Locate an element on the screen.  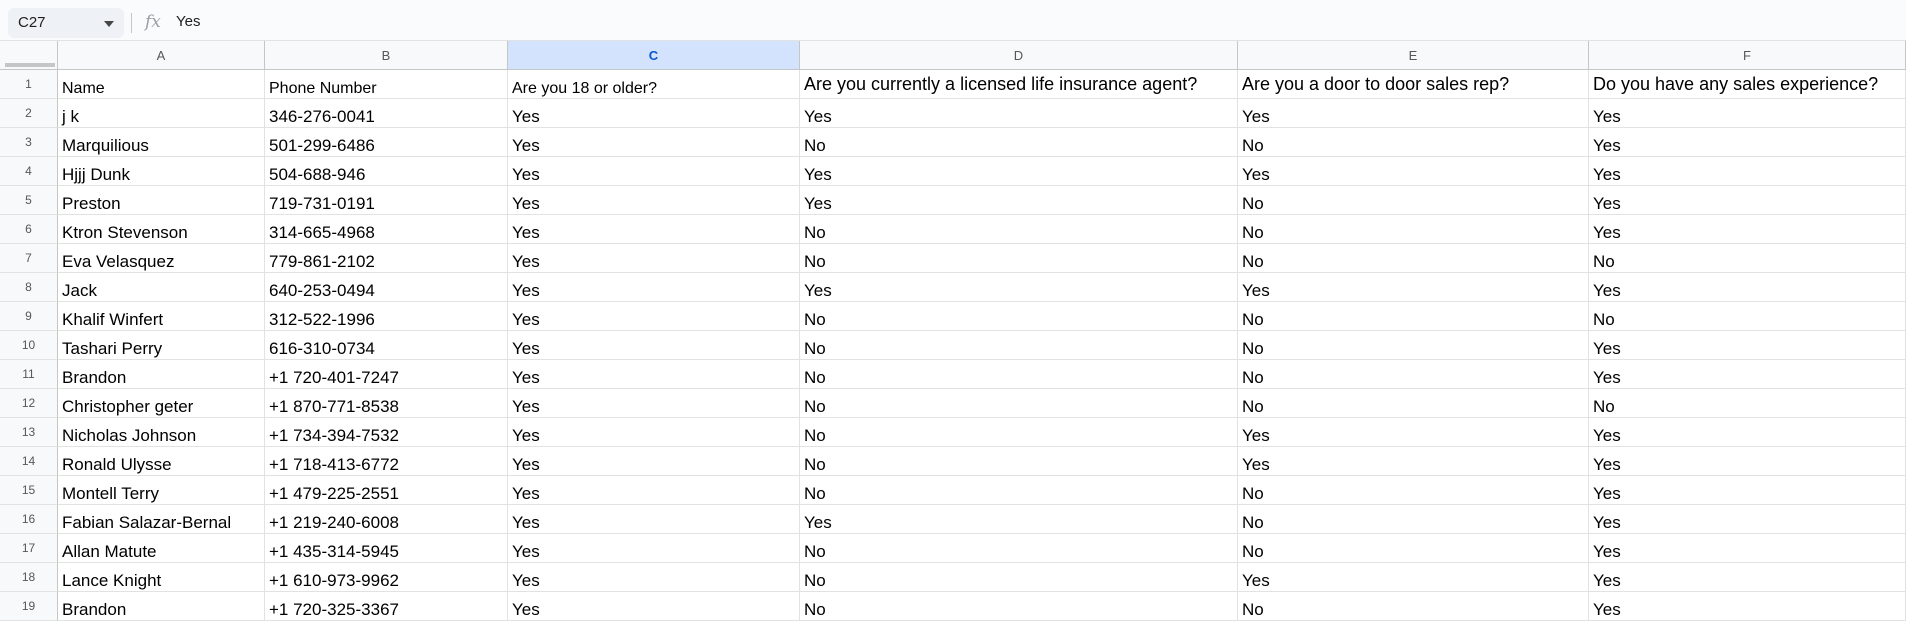
cell-a10: Tashari Perry is located at coordinates (161, 345).